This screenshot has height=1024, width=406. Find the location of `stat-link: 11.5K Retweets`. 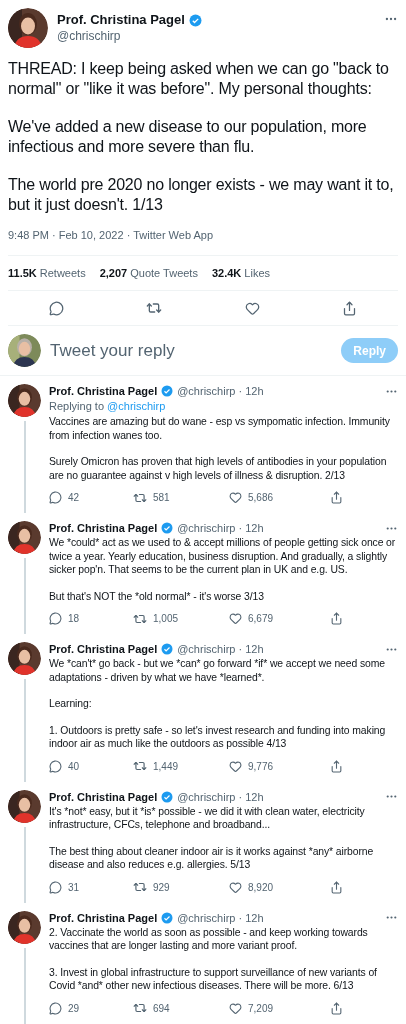

stat-link: 11.5K Retweets is located at coordinates (47, 273).